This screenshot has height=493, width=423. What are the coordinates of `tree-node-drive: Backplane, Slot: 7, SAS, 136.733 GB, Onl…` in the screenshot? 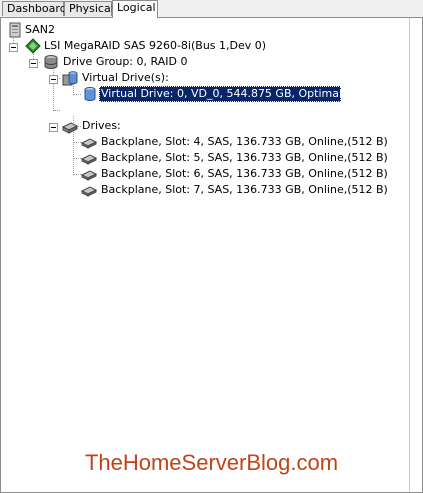 It's located at (201, 190).